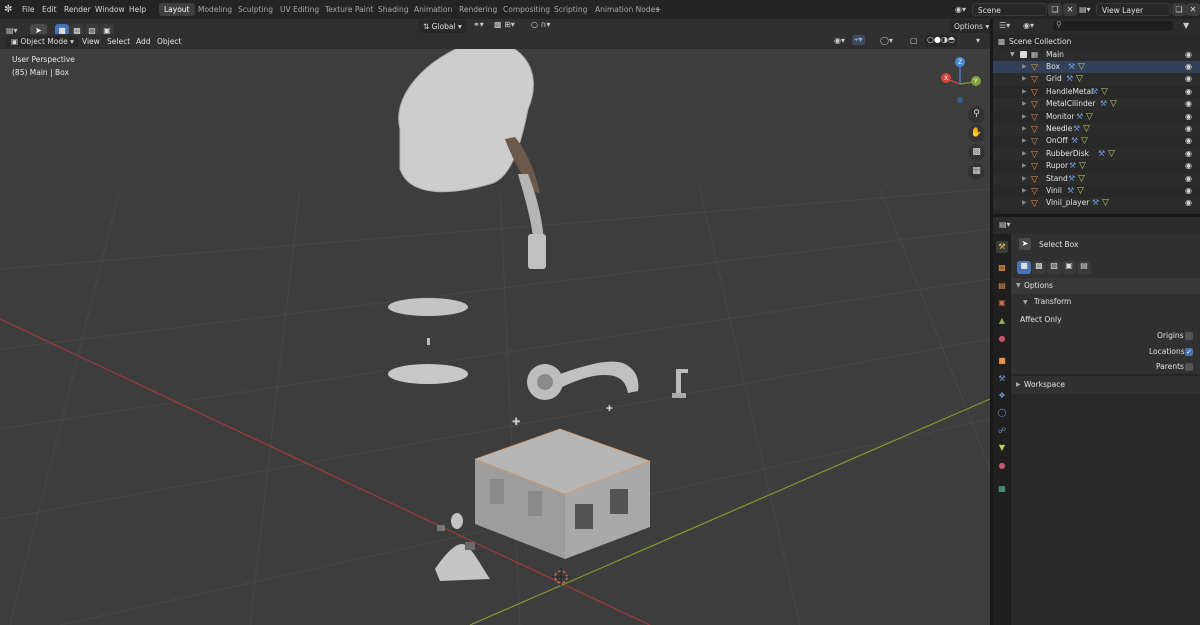  What do you see at coordinates (1002, 396) in the screenshot?
I see `particles-tab-icon: ❖` at bounding box center [1002, 396].